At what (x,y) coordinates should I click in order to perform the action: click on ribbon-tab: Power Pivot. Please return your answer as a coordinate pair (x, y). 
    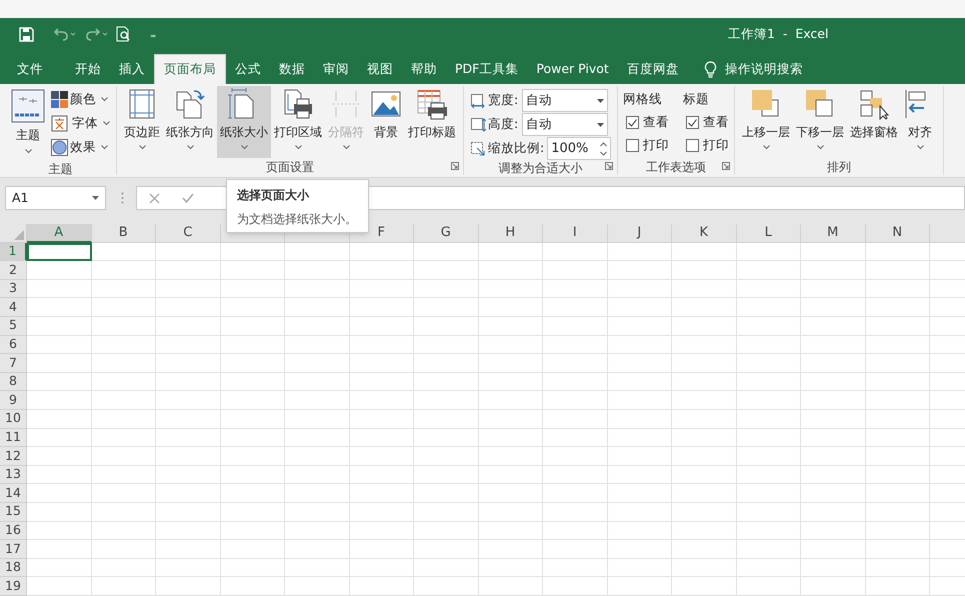
    Looking at the image, I should click on (572, 69).